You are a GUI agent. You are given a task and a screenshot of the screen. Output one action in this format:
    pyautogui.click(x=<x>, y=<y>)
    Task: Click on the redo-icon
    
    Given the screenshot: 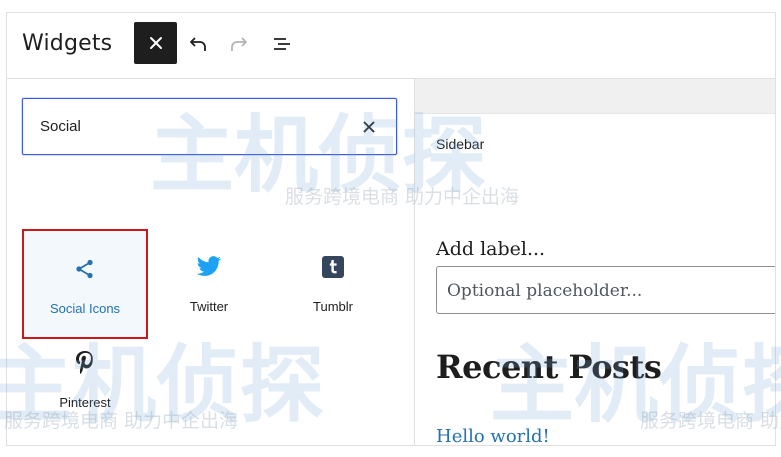 What is the action you would take?
    pyautogui.click(x=239, y=44)
    